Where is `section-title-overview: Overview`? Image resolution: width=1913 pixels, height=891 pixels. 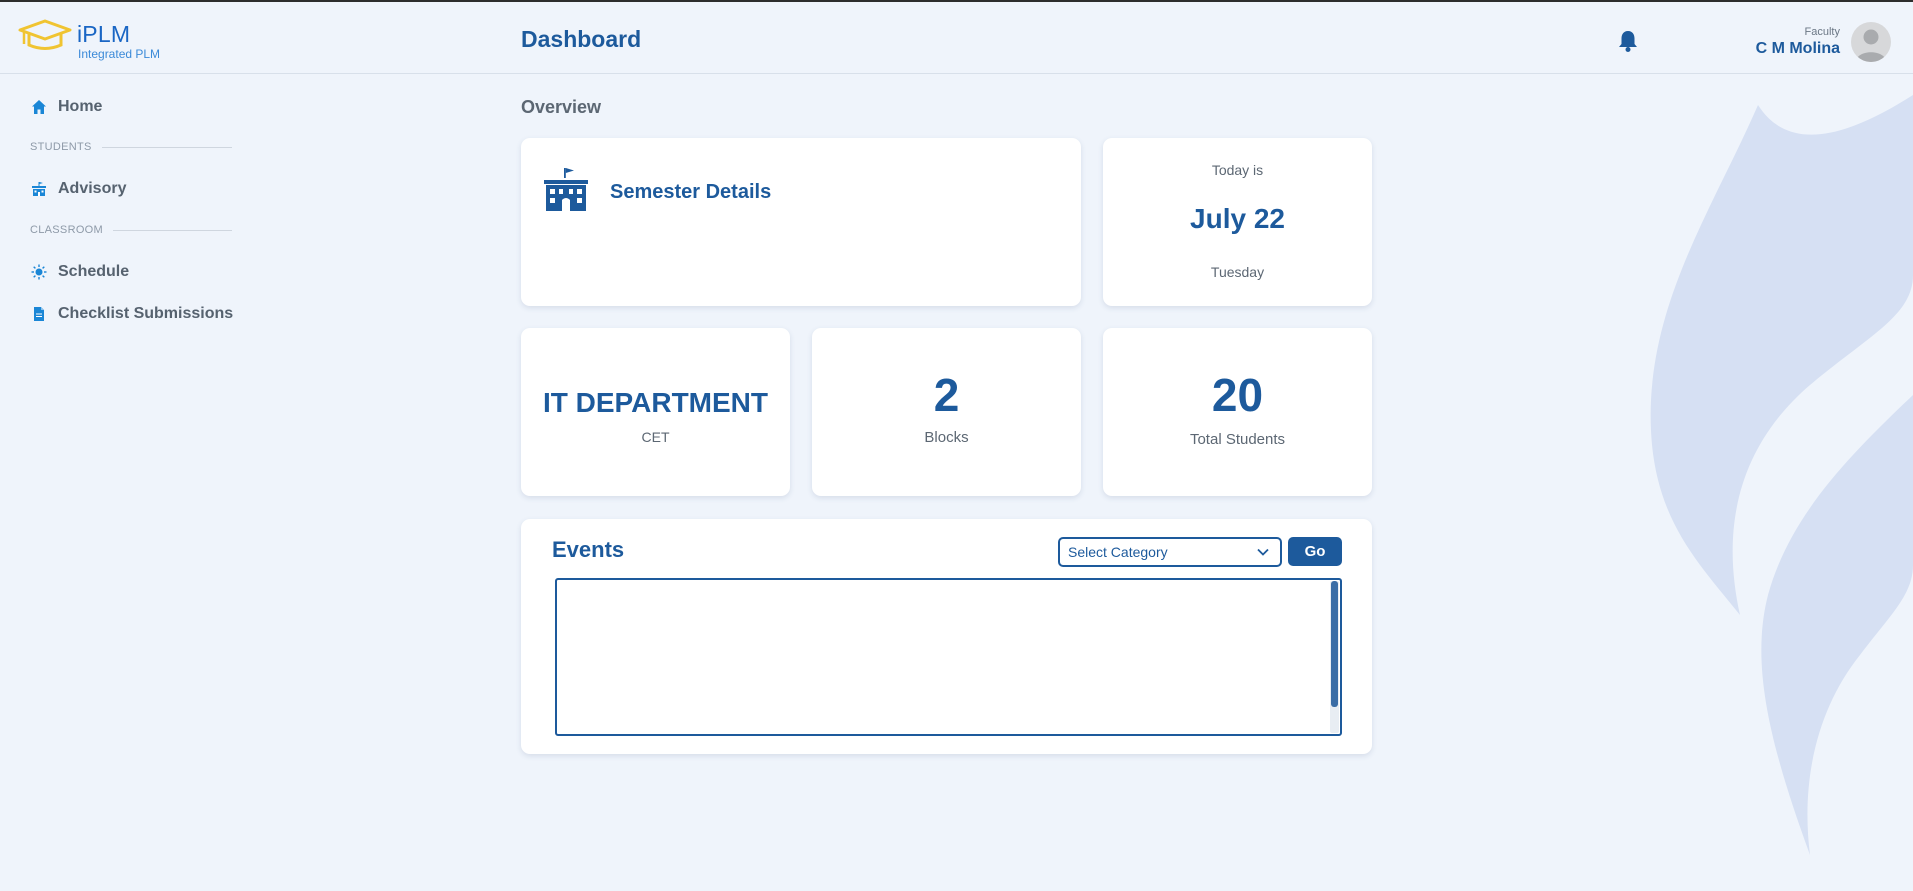
section-title-overview: Overview is located at coordinates (561, 107).